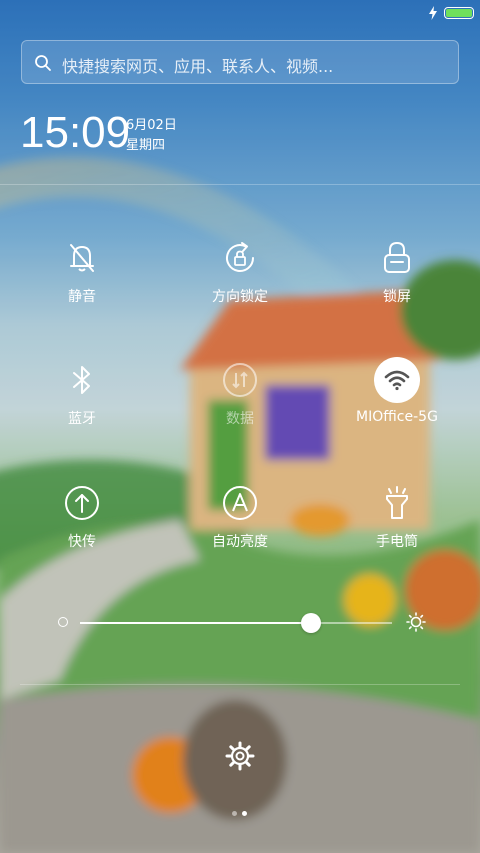  I want to click on brightness-thumb, so click(310, 623).